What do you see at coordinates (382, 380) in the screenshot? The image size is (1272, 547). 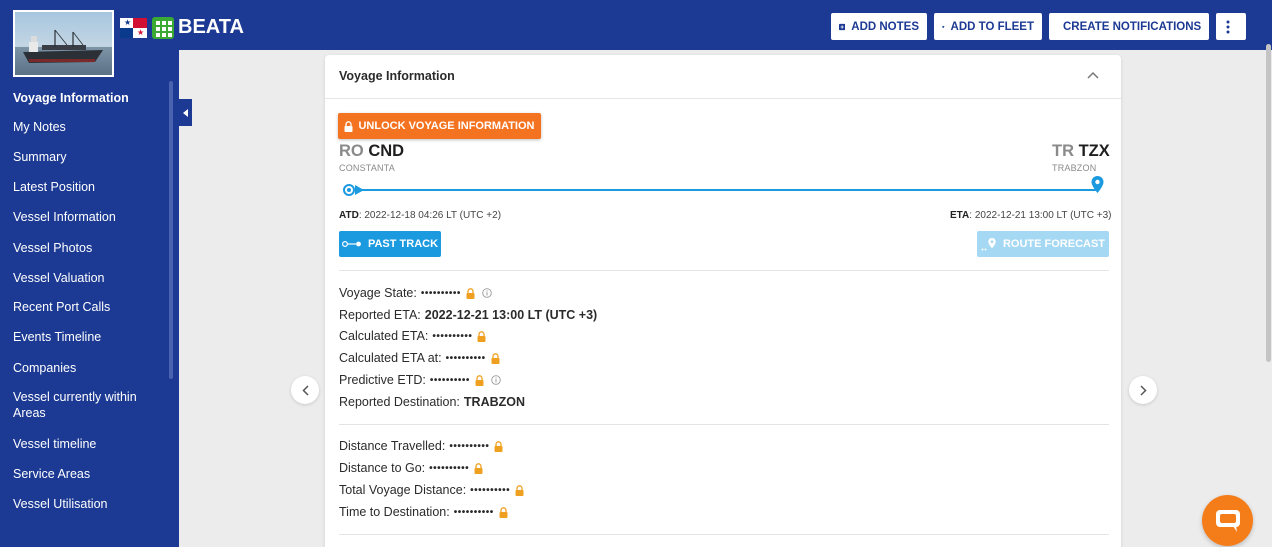 I see `field-label: Predictive ETD:` at bounding box center [382, 380].